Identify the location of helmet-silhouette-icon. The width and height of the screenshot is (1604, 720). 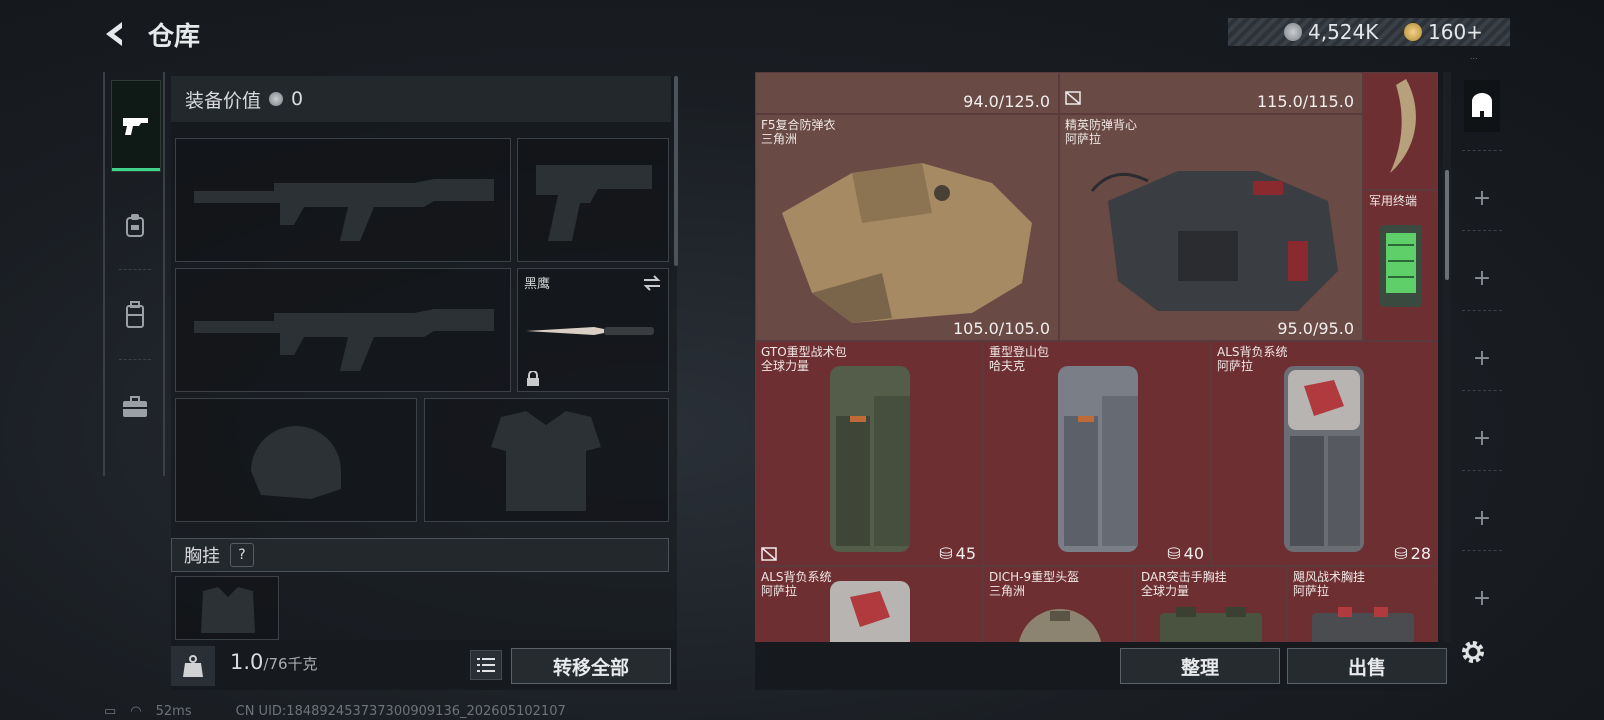
(296, 462).